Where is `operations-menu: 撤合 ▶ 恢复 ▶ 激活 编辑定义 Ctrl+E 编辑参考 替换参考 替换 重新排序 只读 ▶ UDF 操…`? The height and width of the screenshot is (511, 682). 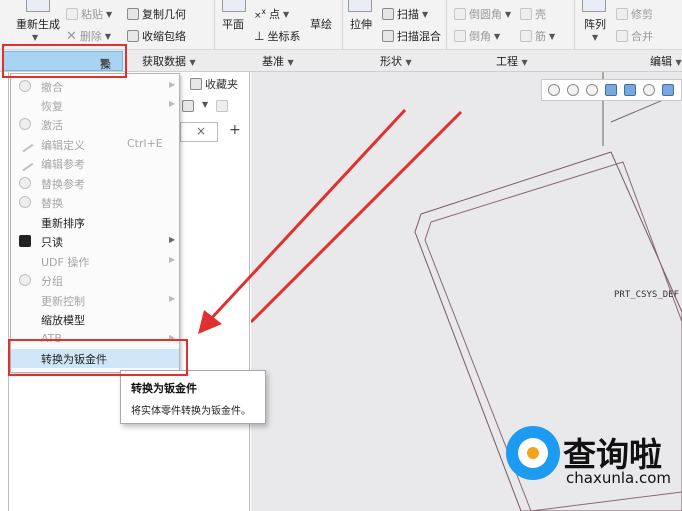
operations-menu: 撤合 ▶ 恢复 ▶ 激活 编辑定义 Ctrl+E 编辑参考 替换参考 替换 重新排序 只读 ▶ UDF 操… is located at coordinates (95, 223).